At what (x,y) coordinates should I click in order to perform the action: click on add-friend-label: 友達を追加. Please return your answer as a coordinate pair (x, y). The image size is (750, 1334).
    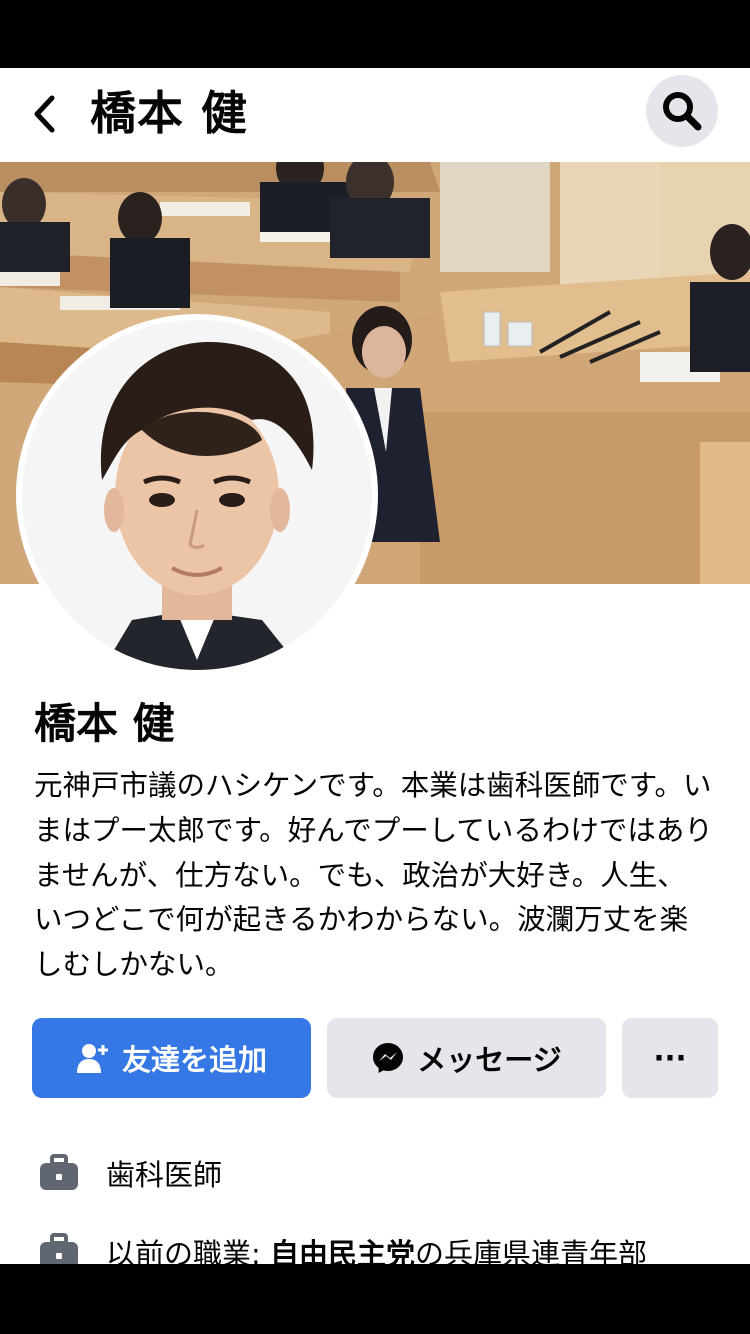
    Looking at the image, I should click on (194, 1060).